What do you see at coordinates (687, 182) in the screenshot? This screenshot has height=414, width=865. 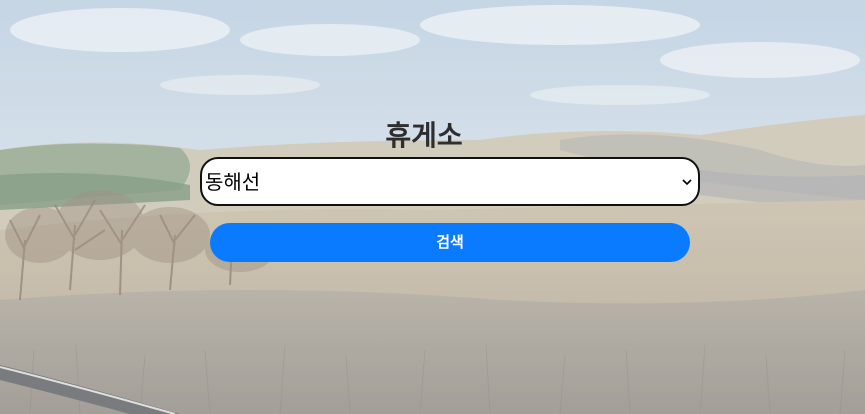 I see `chevron-down-icon` at bounding box center [687, 182].